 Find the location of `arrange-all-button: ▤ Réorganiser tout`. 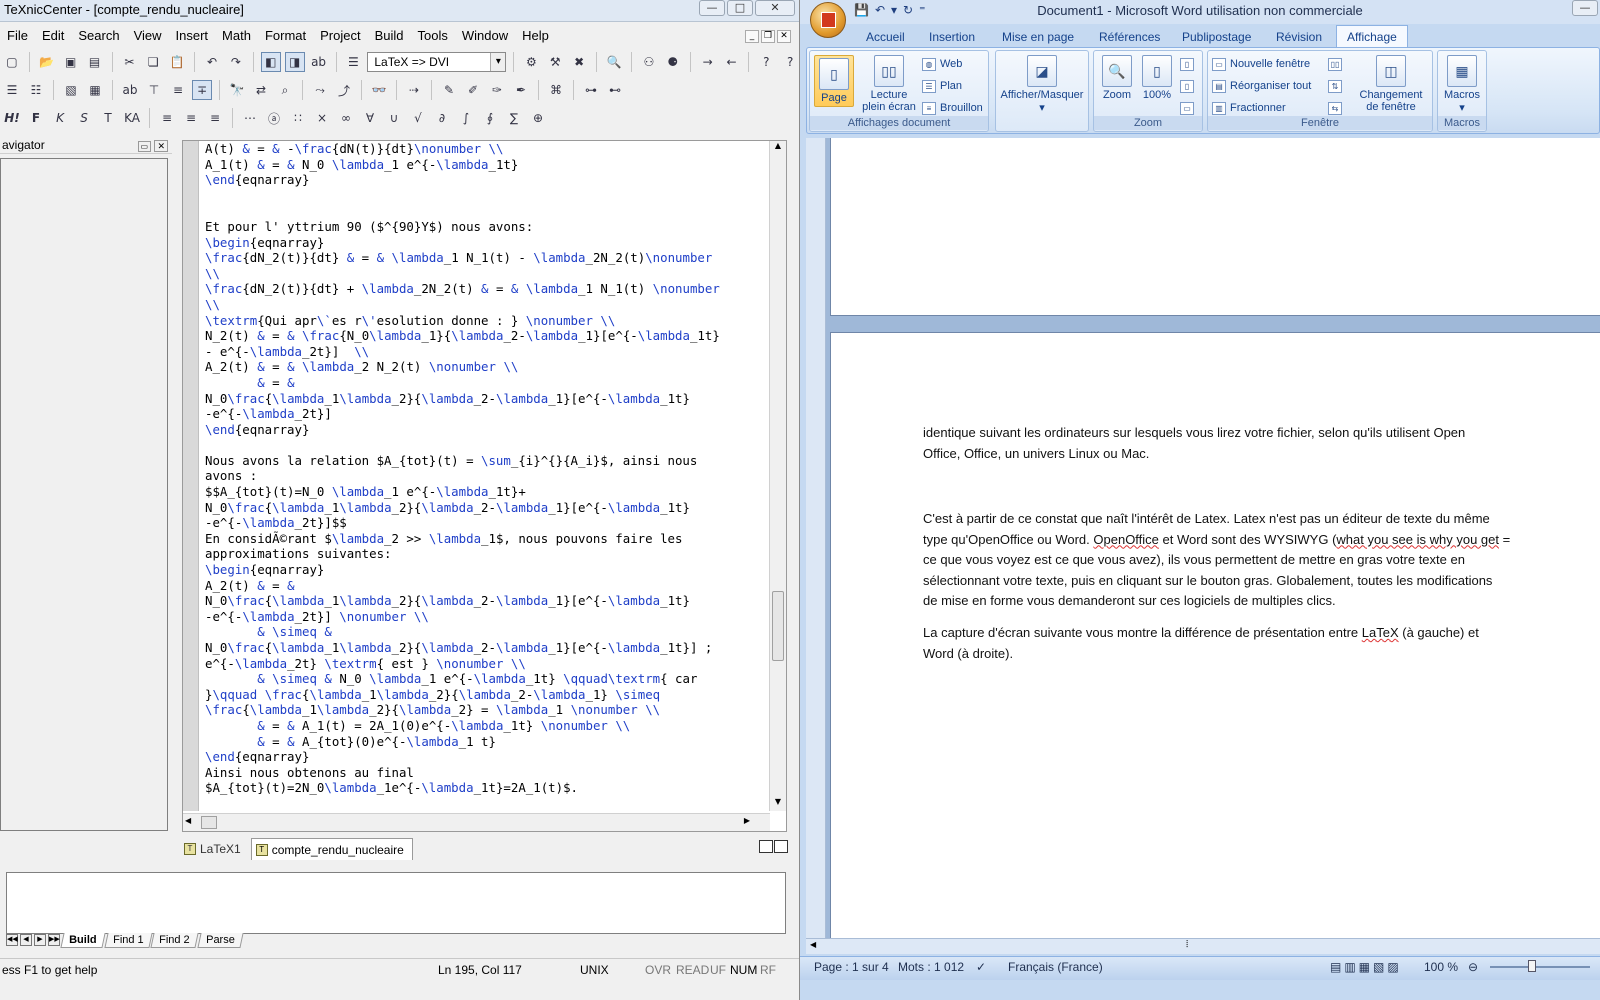

arrange-all-button: ▤ Réorganiser tout is located at coordinates (1261, 86).